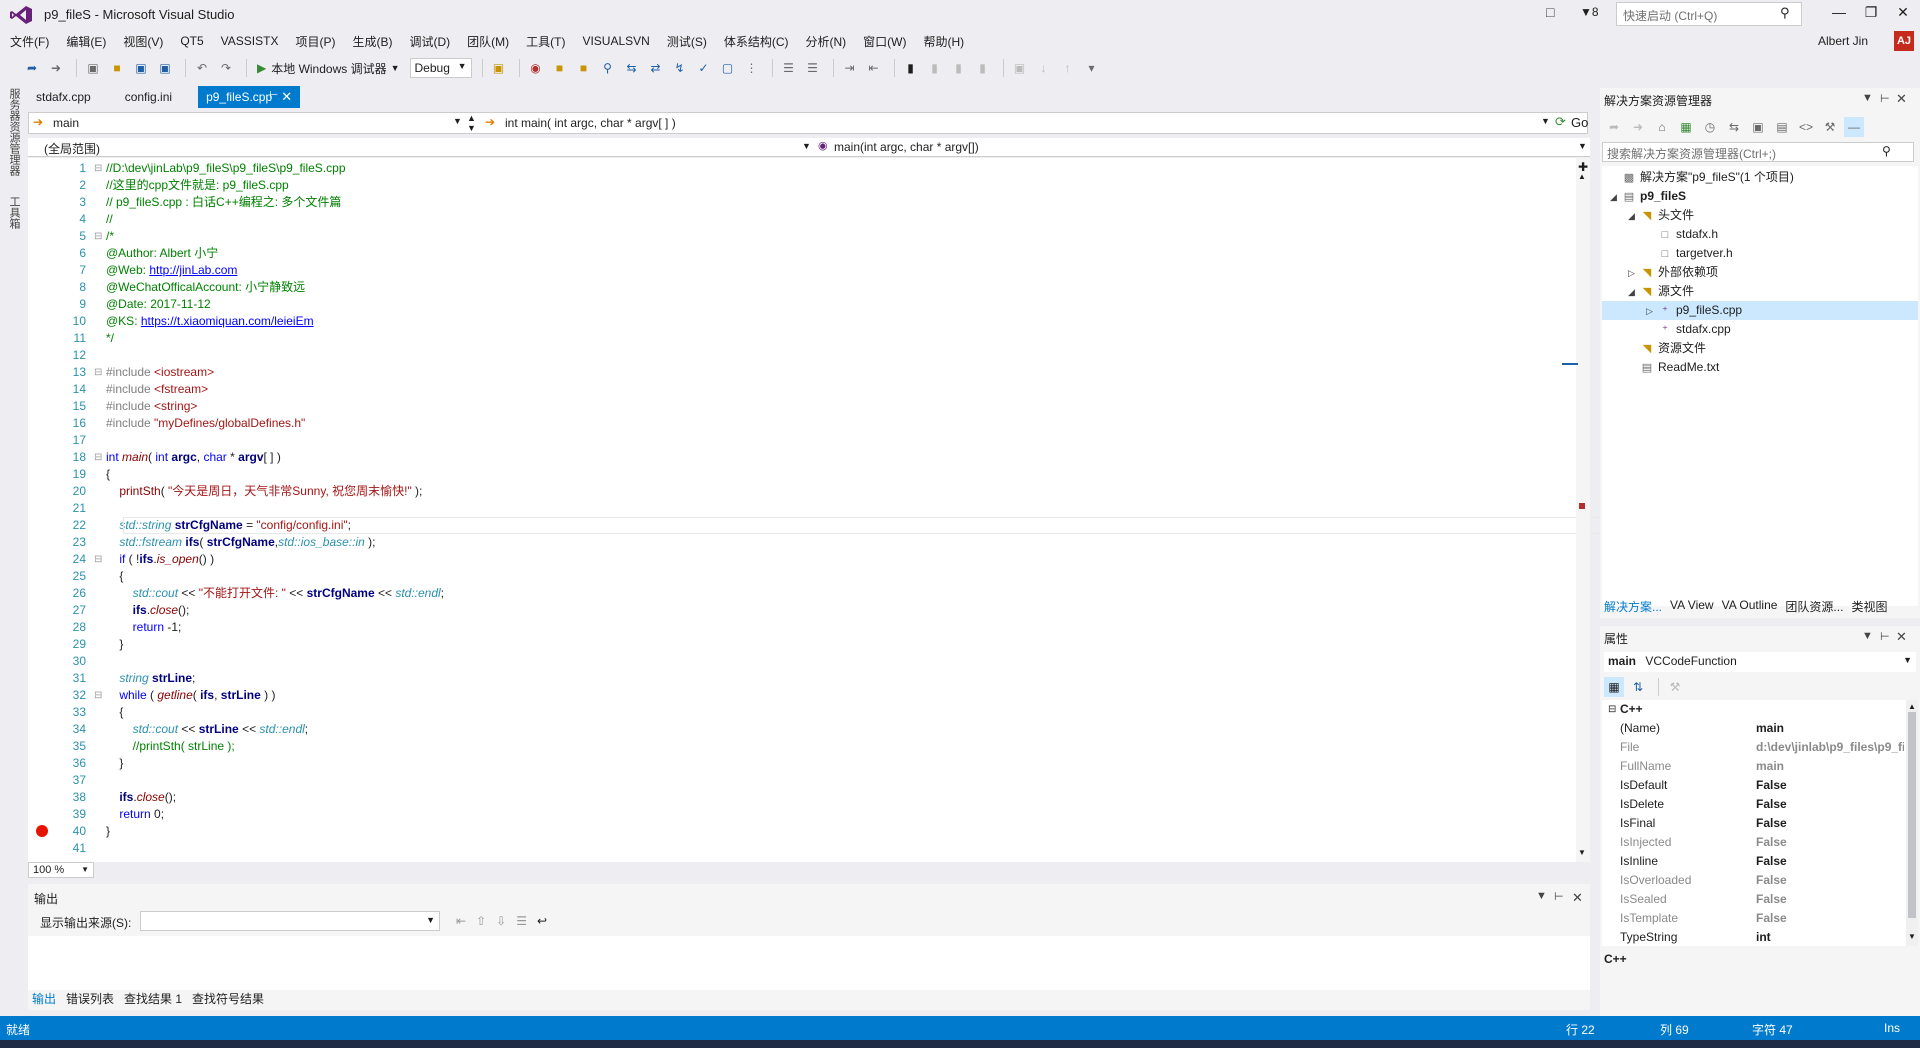  What do you see at coordinates (1760, 310) in the screenshot?
I see `tree-item: ▷ ⁺ p9_fileS.cpp` at bounding box center [1760, 310].